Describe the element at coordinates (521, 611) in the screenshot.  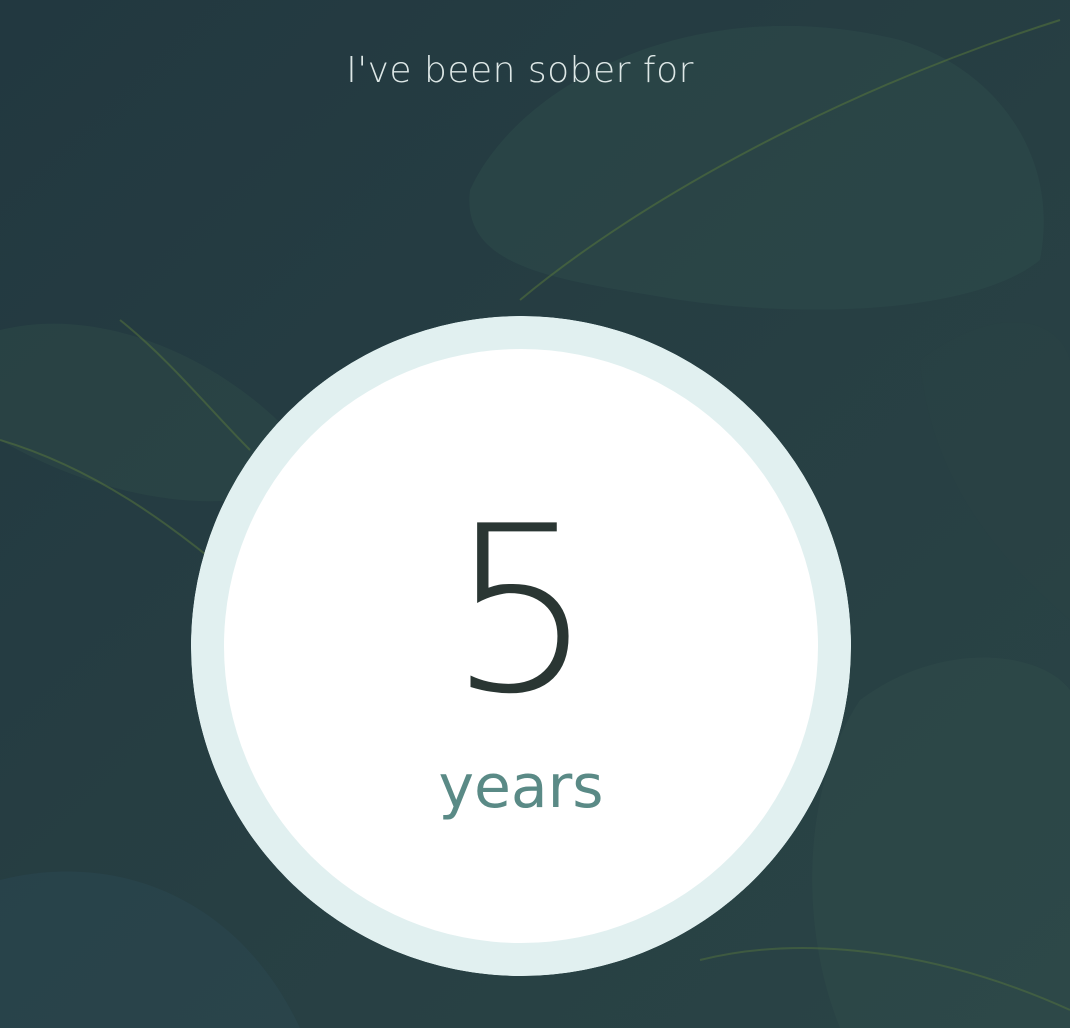
I see `sober-count-value: 5` at that location.